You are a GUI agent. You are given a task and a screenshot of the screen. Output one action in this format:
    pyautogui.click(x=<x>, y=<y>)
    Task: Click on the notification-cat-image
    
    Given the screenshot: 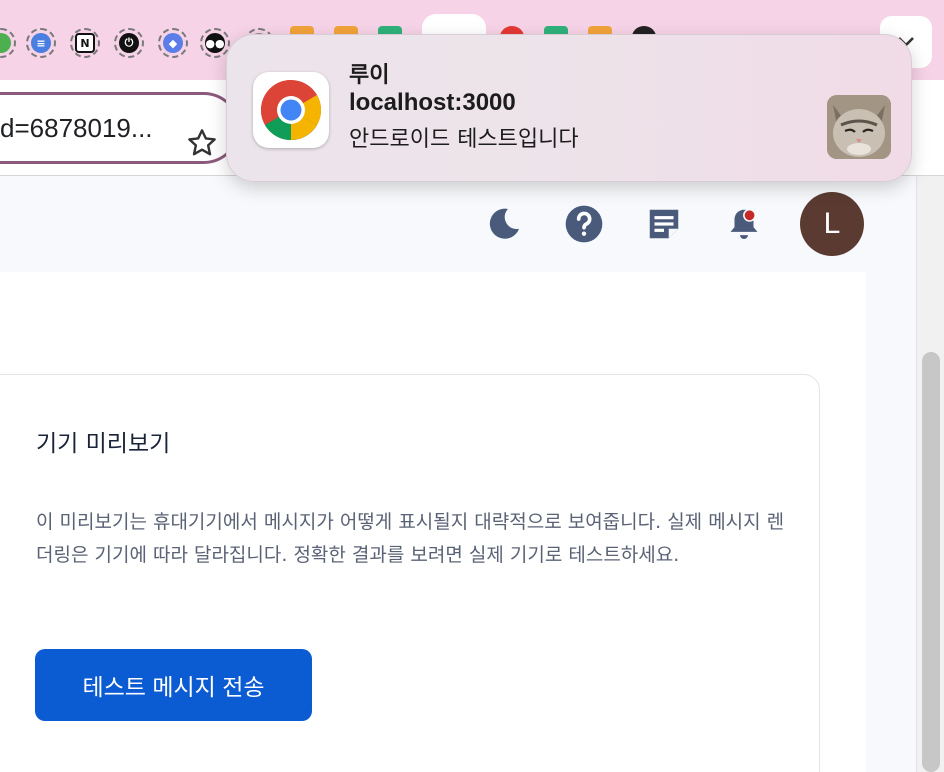 What is the action you would take?
    pyautogui.click(x=859, y=127)
    